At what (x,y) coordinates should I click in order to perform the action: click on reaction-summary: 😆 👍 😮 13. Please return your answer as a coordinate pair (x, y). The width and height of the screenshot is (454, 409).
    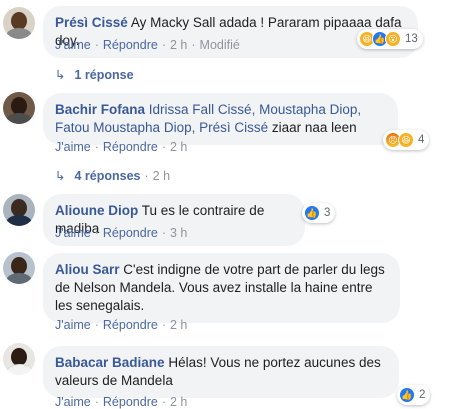
    Looking at the image, I should click on (390, 39).